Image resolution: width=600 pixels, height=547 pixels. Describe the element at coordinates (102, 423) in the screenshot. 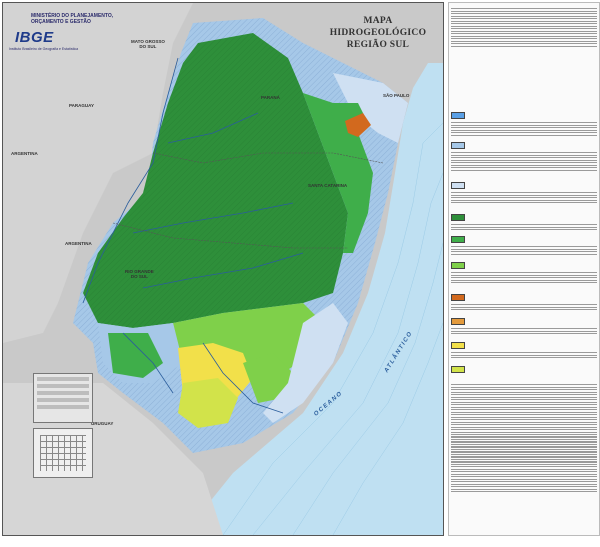

I see `label-uruguay: URUGUAY` at that location.